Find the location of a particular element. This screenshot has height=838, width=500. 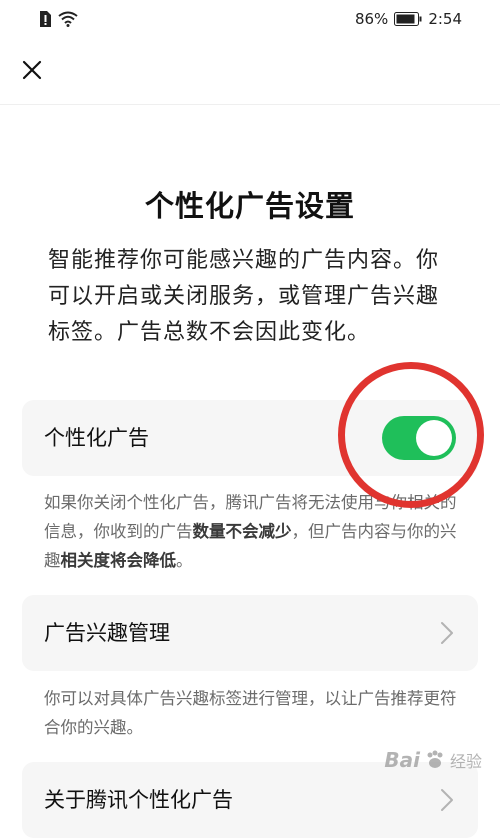

watermark-sub: 经验 is located at coordinates (465, 761).